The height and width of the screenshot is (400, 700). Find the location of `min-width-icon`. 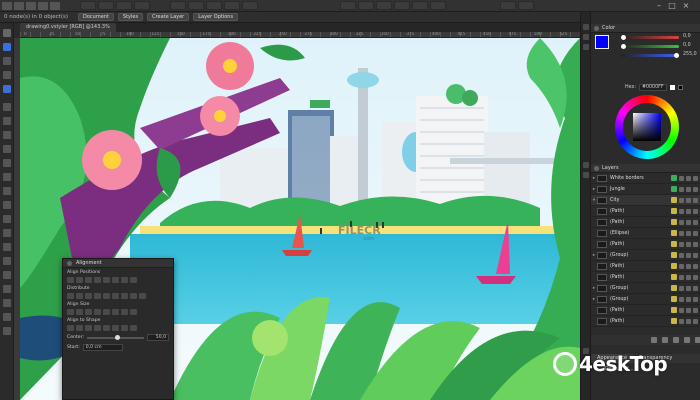

min-width-icon is located at coordinates (97, 312).